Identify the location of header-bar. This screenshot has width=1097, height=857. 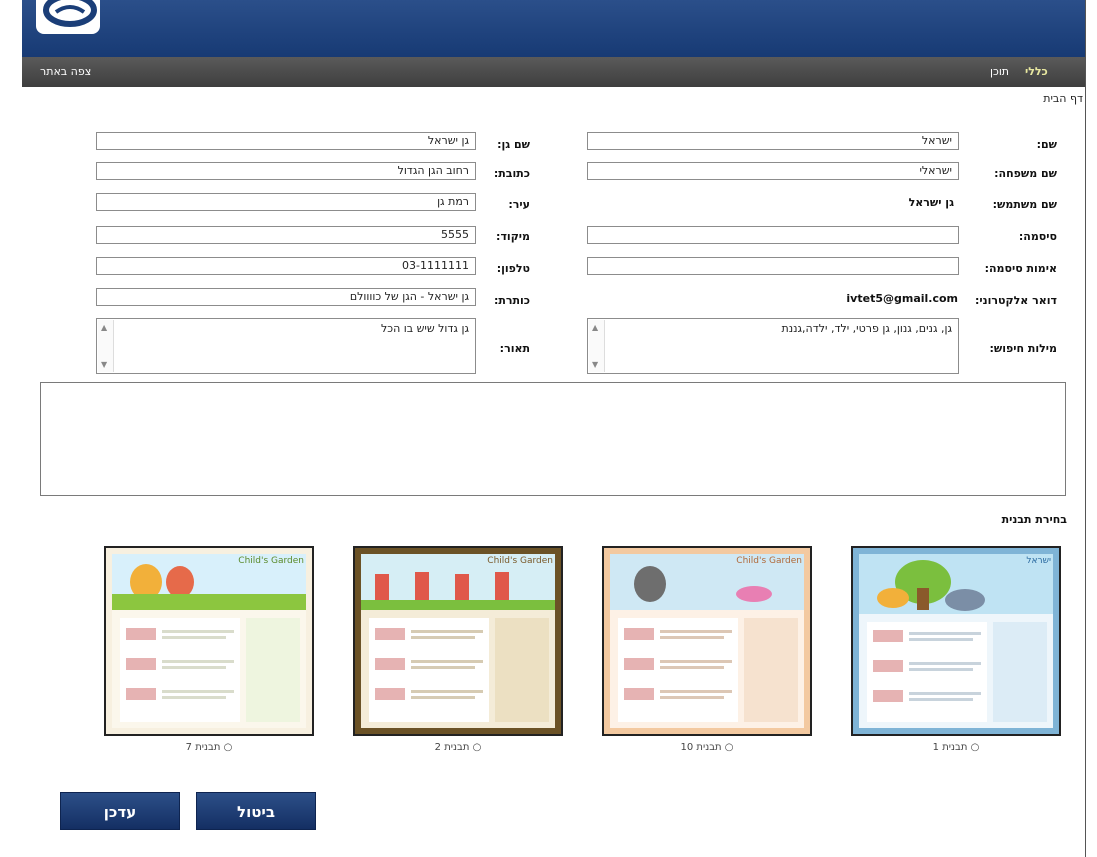
(553, 28).